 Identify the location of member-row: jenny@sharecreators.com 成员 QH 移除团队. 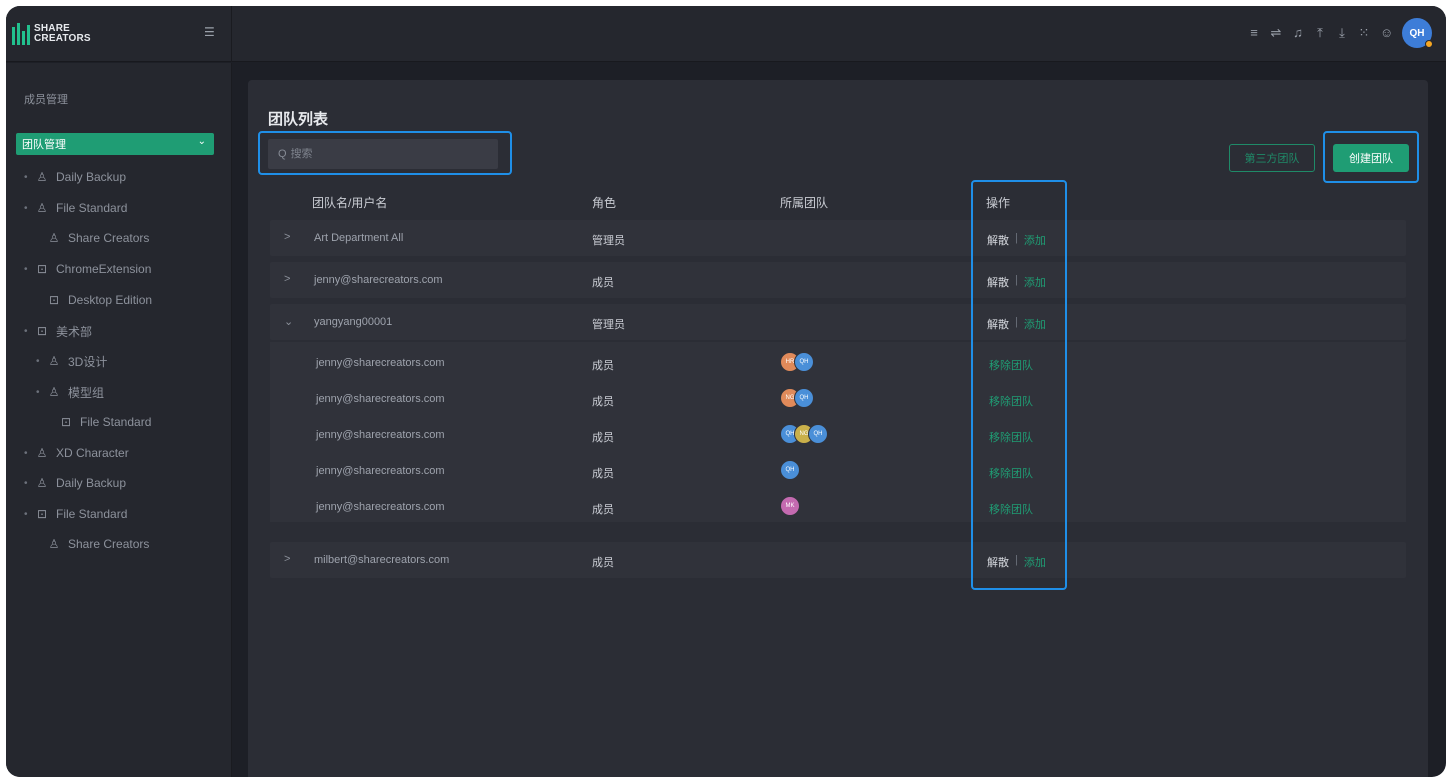
(838, 472).